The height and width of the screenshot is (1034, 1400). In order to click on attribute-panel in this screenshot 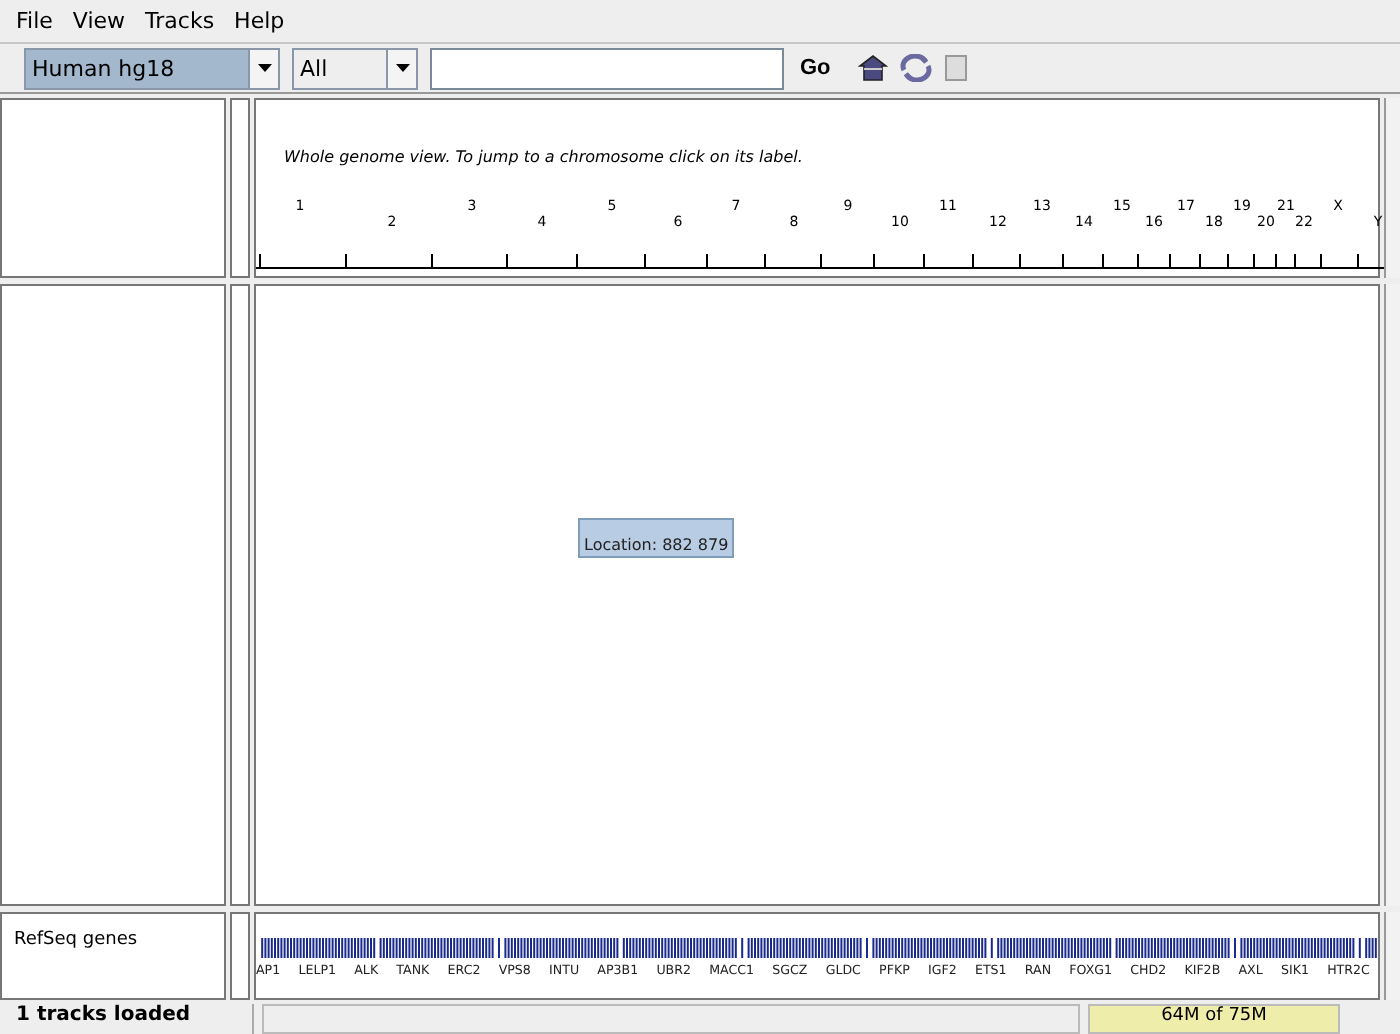, I will do `click(240, 956)`.